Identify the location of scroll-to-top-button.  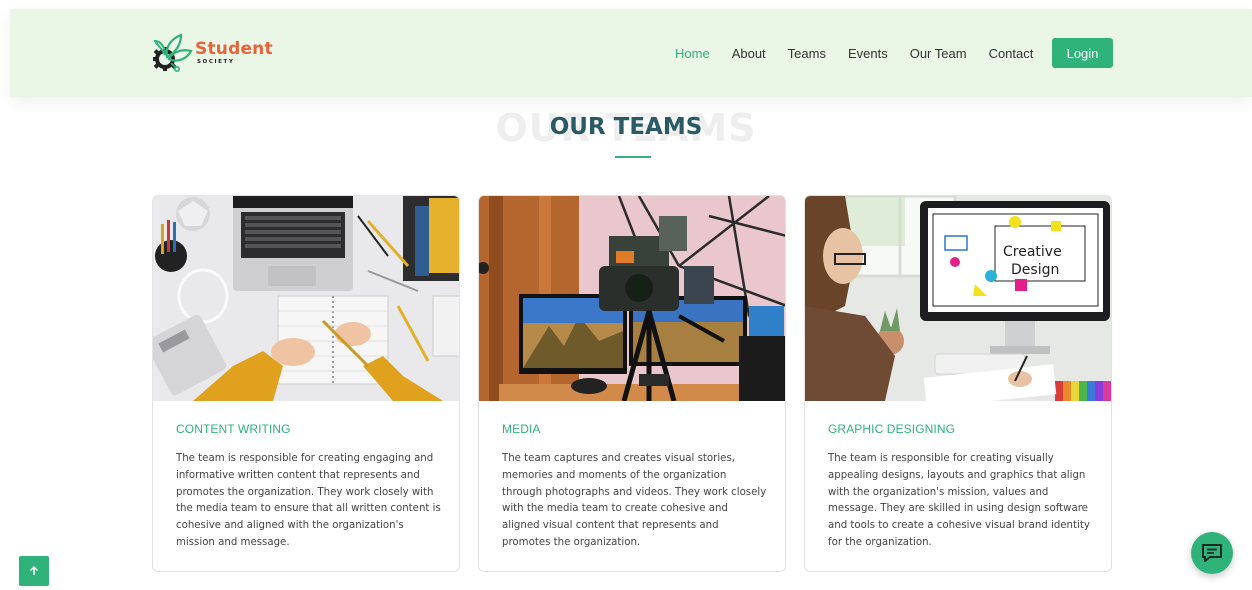
(34, 571).